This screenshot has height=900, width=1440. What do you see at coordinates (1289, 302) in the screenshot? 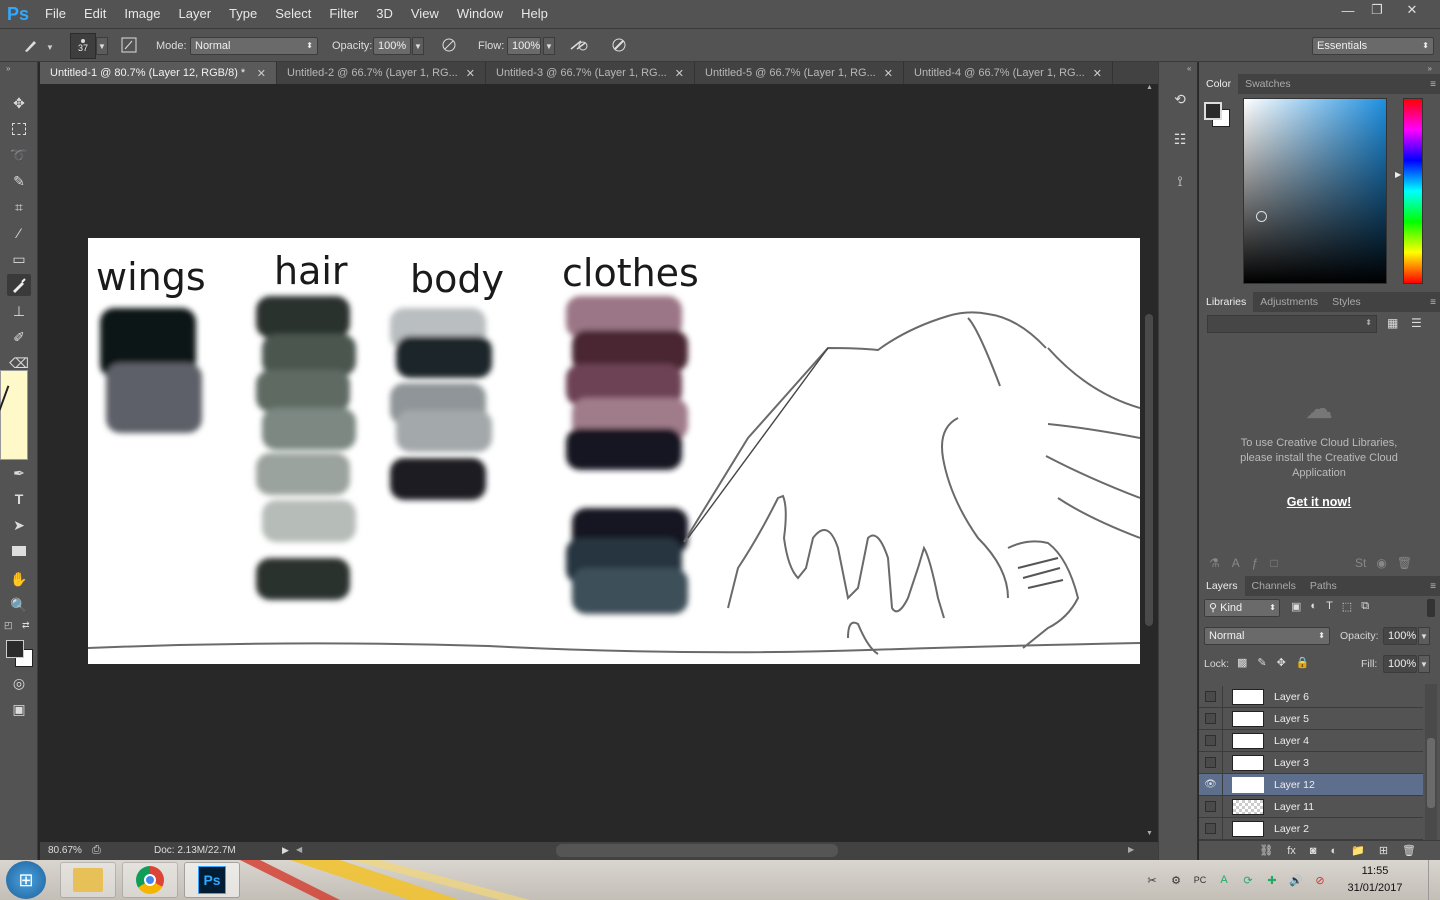
I see `tab-adjustments: Adjustments` at bounding box center [1289, 302].